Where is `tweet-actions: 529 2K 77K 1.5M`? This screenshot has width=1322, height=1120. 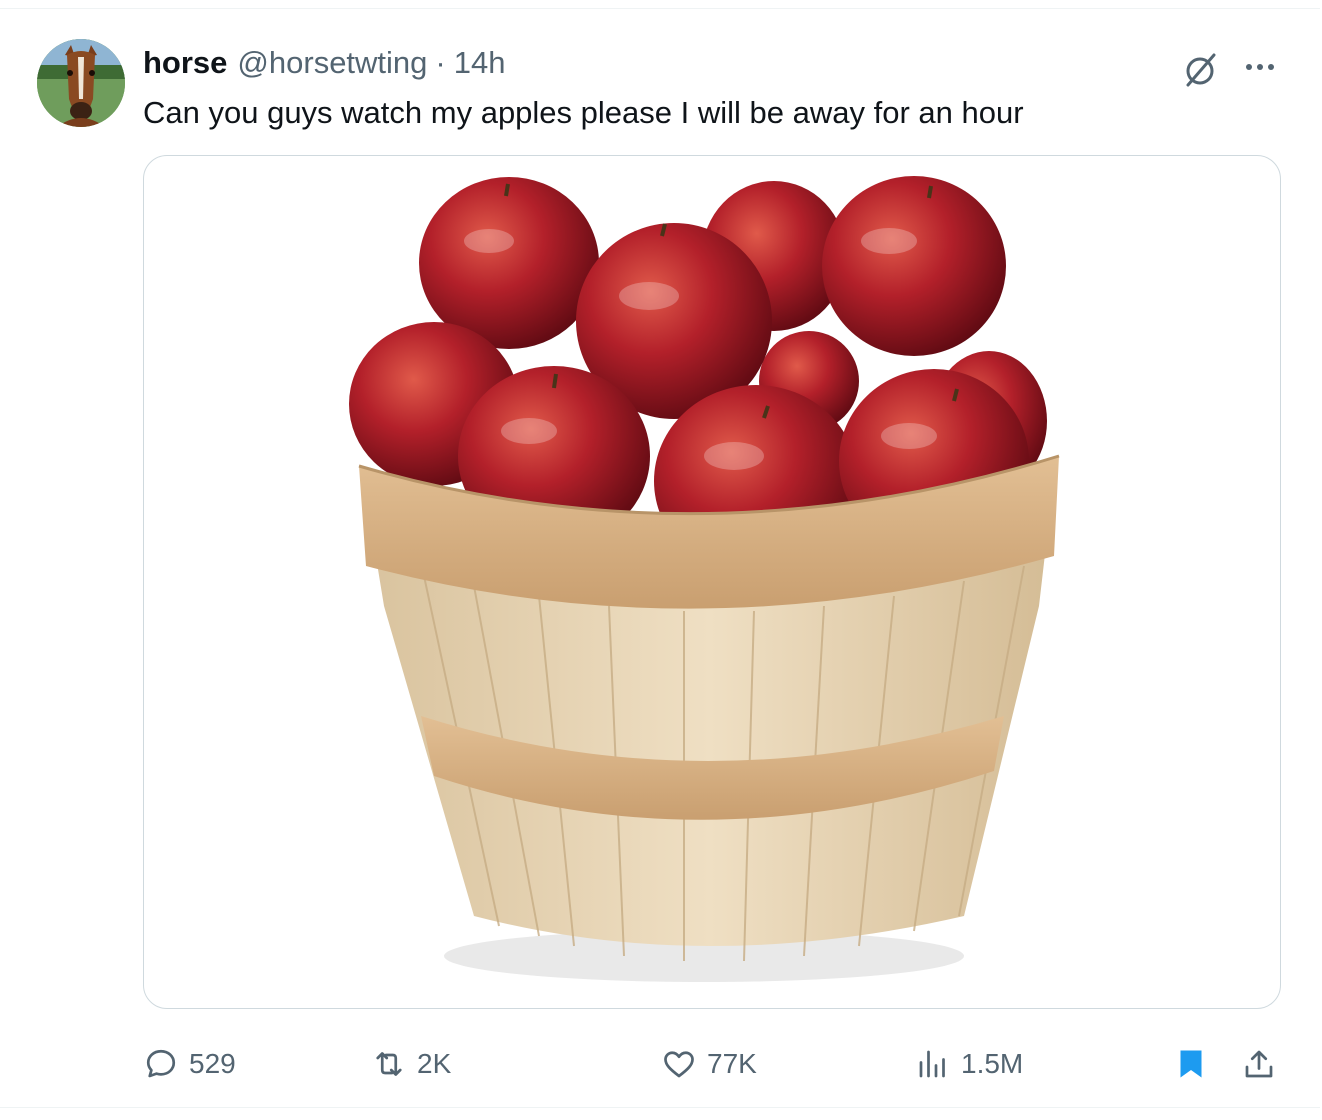
tweet-actions: 529 2K 77K 1.5M is located at coordinates (713, 1064).